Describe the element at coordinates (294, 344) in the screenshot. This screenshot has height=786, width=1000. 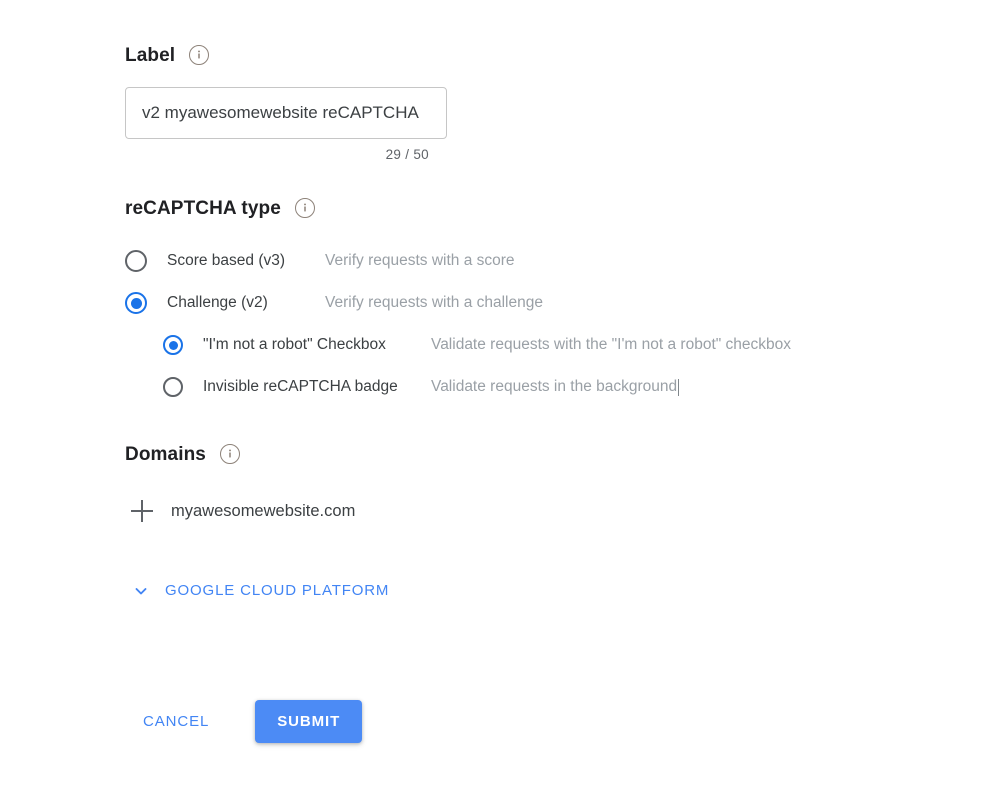
I see `radio-suboption-label: "I'm not a robot" Checkbox` at that location.